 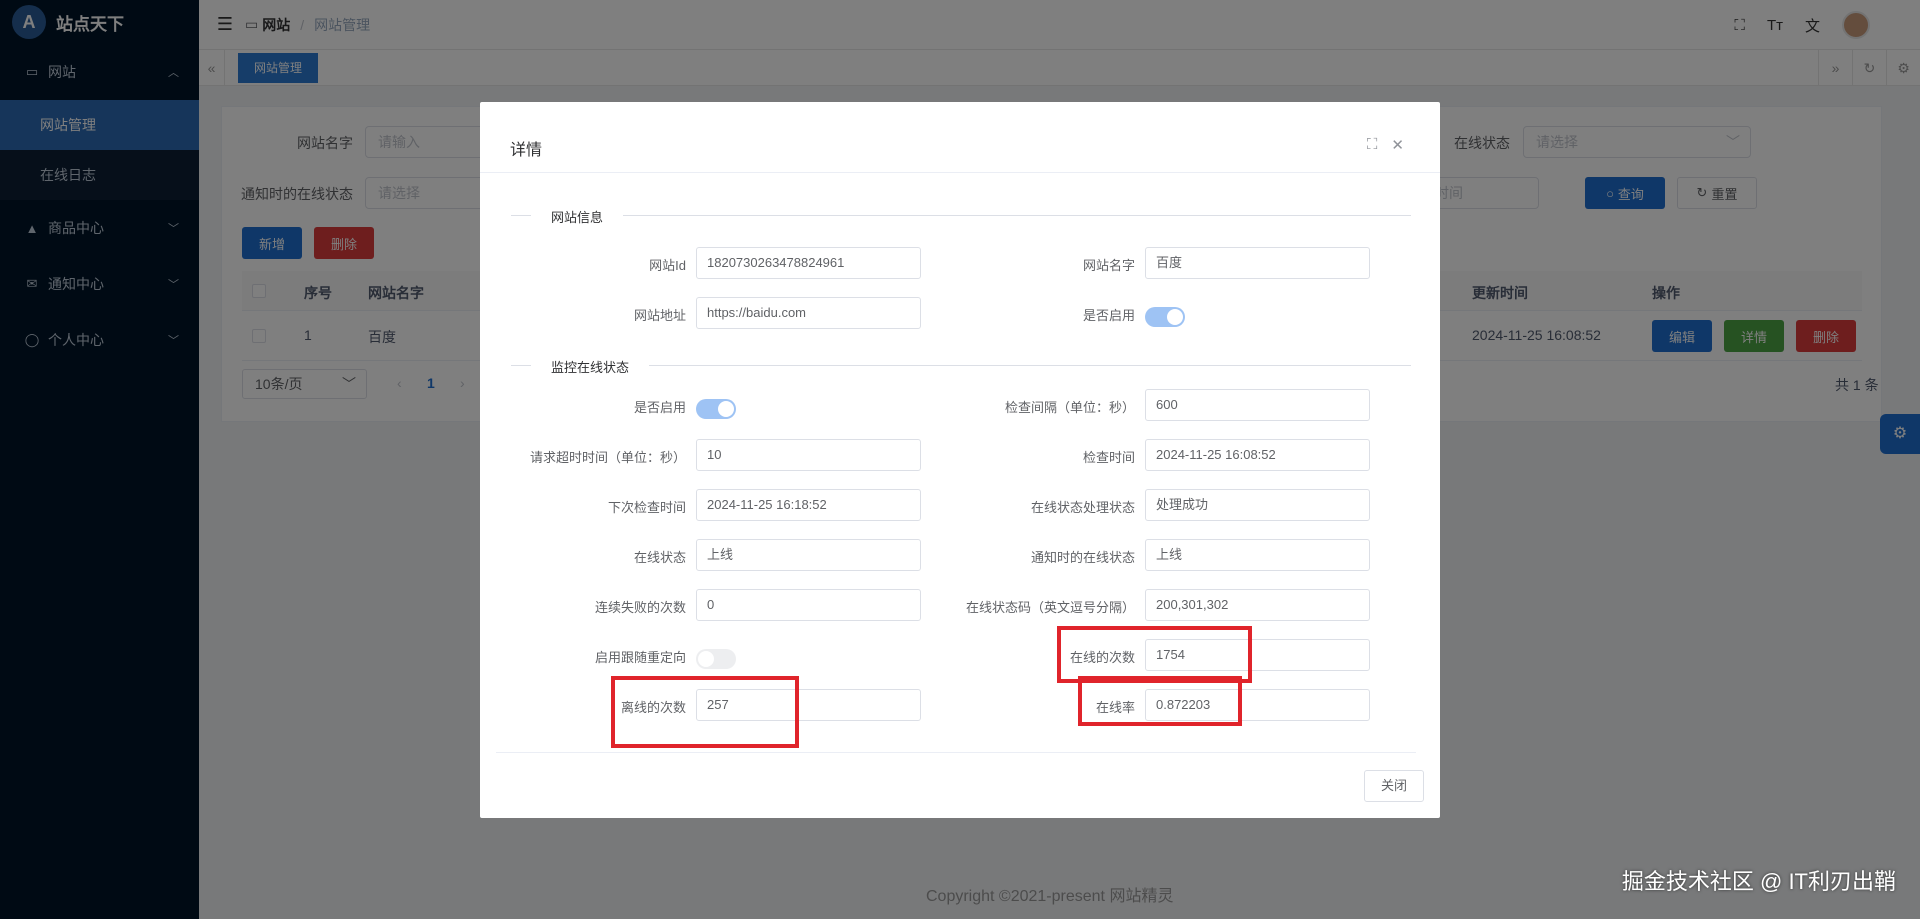 What do you see at coordinates (808, 313) in the screenshot?
I see `site-url-field: https://baidu.com` at bounding box center [808, 313].